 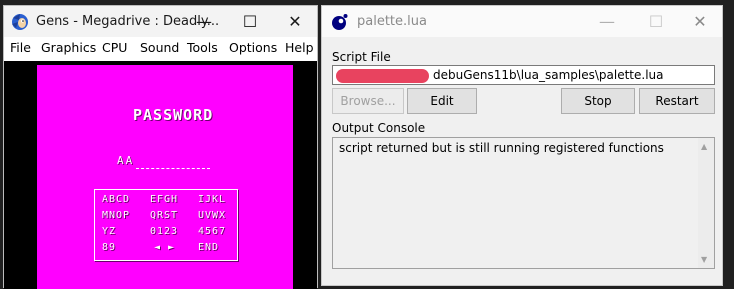 I want to click on stop-button: Stop, so click(x=598, y=101).